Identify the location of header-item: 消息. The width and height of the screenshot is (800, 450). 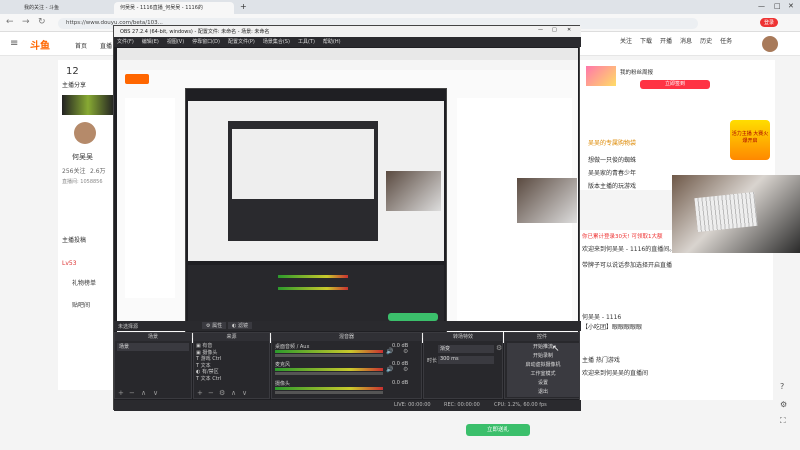
(686, 40).